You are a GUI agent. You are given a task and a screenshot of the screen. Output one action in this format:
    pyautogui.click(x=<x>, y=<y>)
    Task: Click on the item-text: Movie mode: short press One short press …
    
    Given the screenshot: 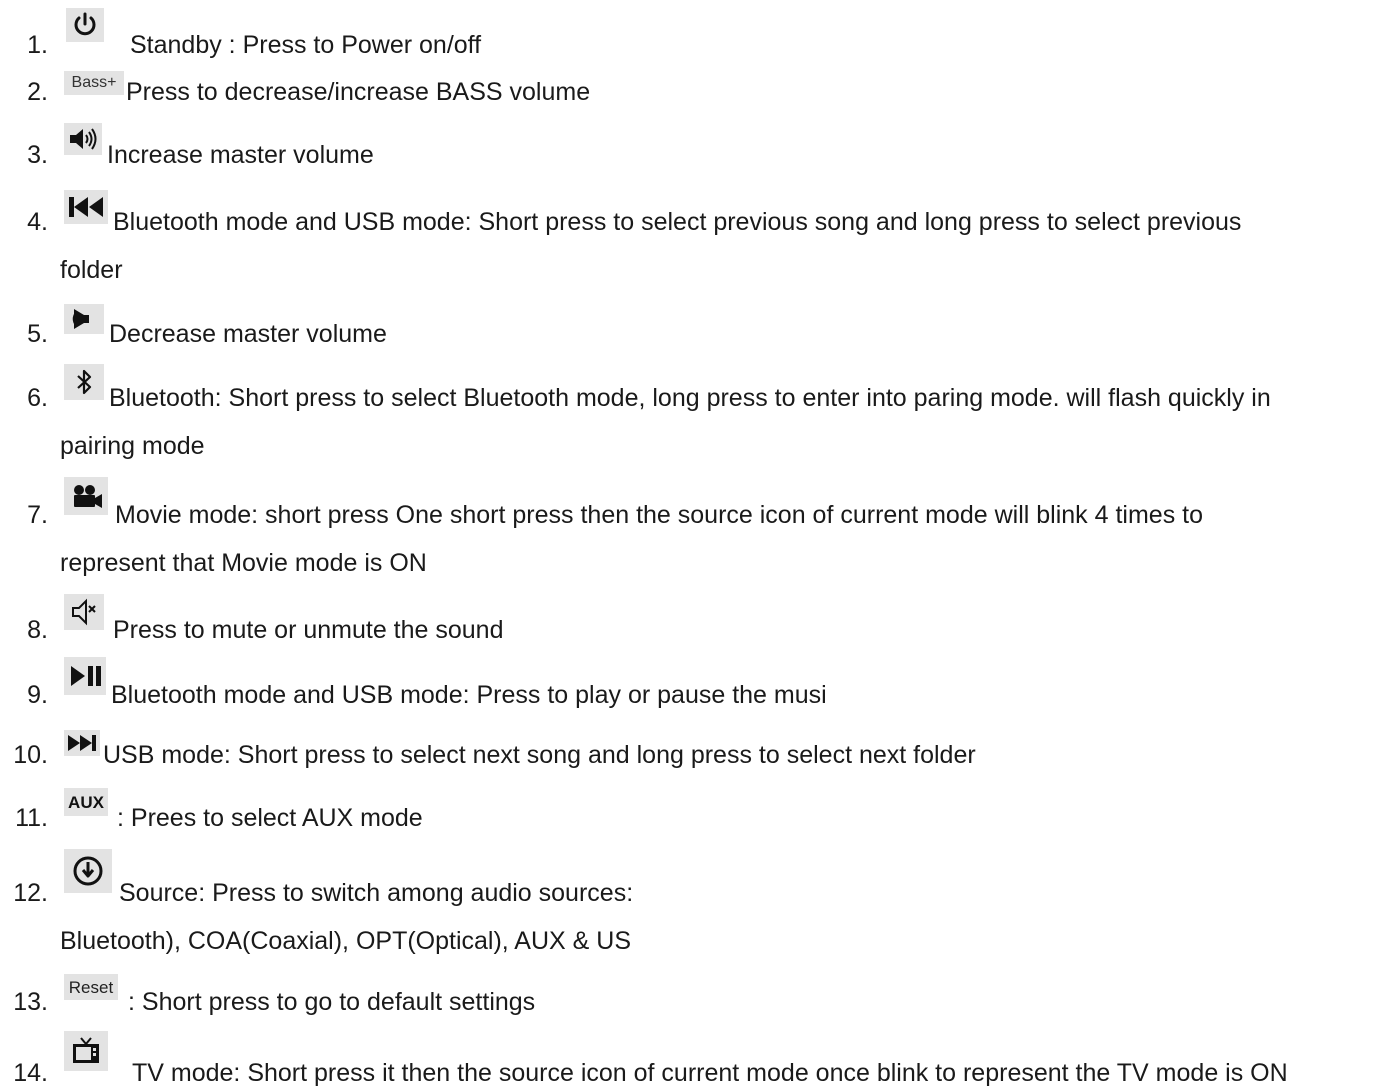 What is the action you would take?
    pyautogui.click(x=659, y=515)
    